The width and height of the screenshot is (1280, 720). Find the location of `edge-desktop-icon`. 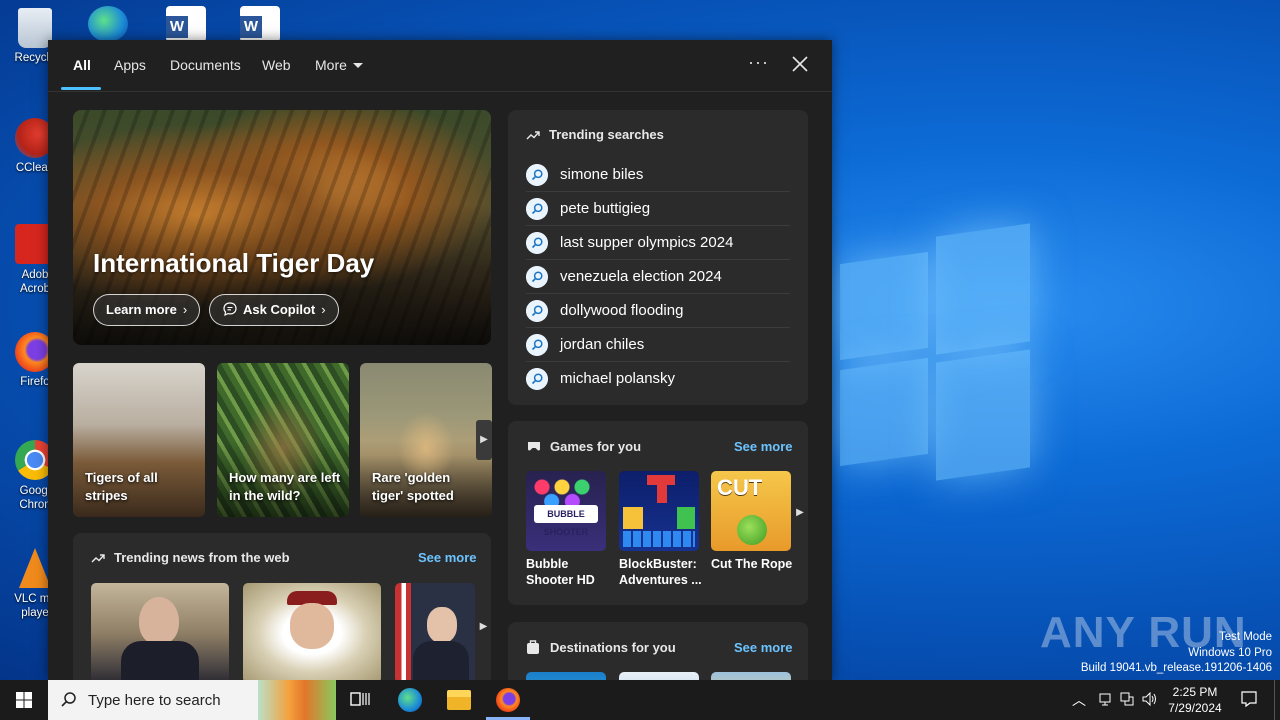

edge-desktop-icon is located at coordinates (108, 24).